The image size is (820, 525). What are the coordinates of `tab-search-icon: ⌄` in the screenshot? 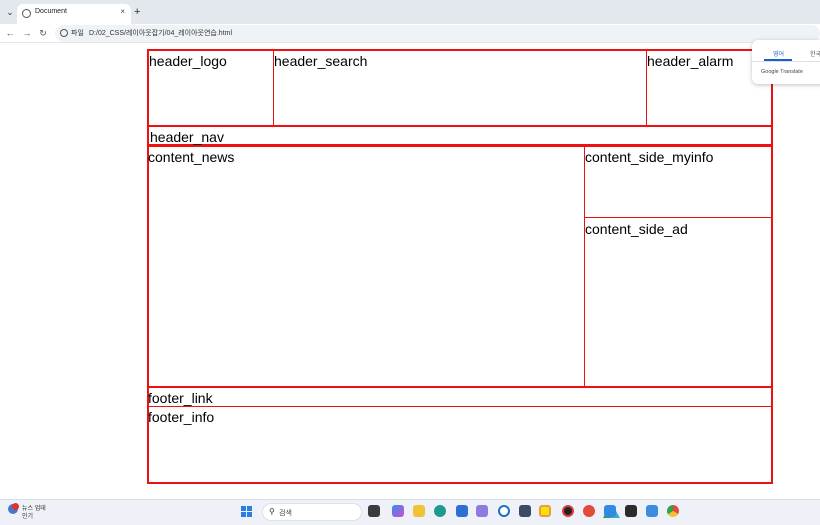 It's located at (10, 12).